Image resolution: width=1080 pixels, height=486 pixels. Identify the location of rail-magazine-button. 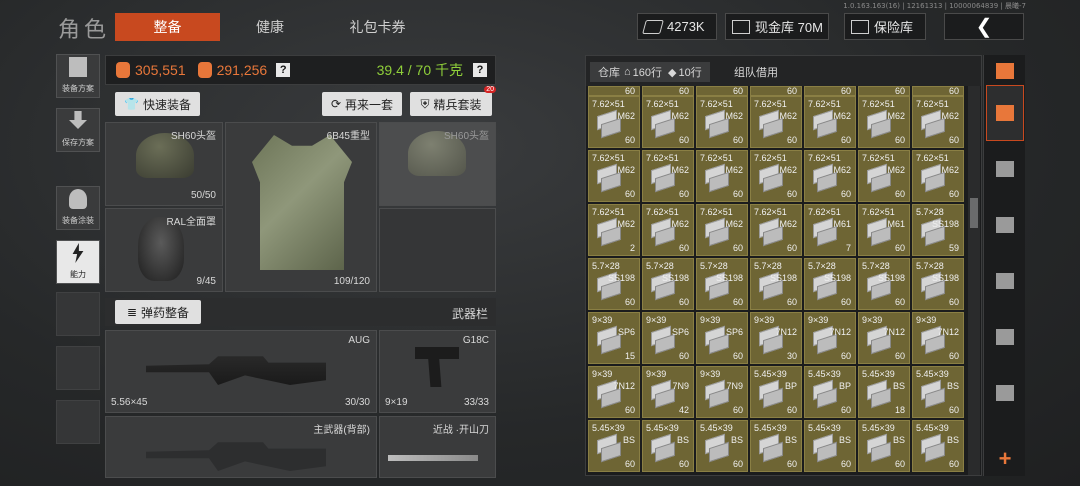
(1005, 281).